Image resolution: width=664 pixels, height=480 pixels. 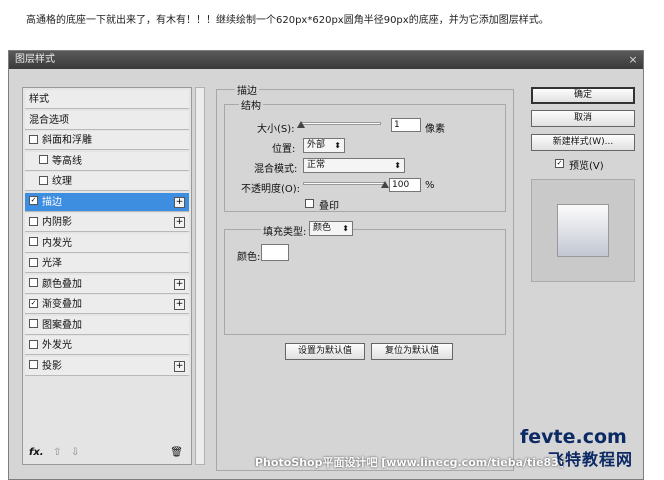 What do you see at coordinates (67, 140) in the screenshot?
I see `style-item-label: 斜面和浮雕` at bounding box center [67, 140].